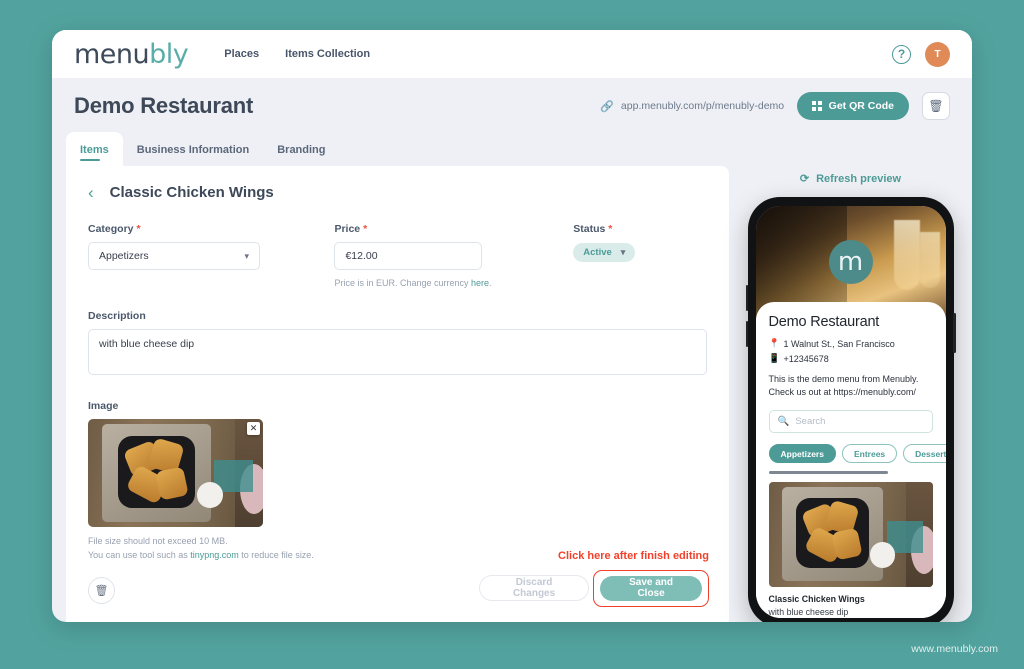  I want to click on discard-changes-button: Discard Changes, so click(534, 588).